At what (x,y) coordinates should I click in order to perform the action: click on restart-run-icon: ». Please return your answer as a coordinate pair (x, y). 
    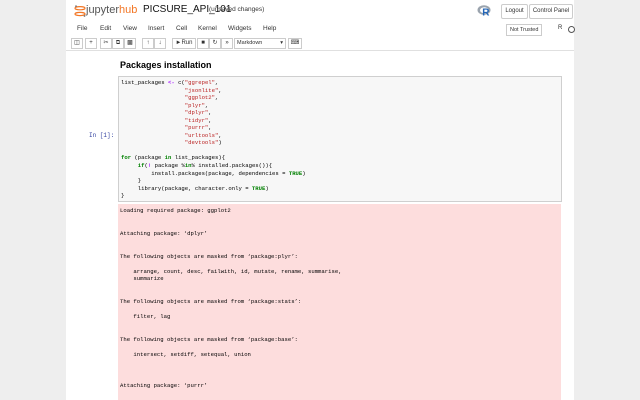
    Looking at the image, I should click on (227, 43).